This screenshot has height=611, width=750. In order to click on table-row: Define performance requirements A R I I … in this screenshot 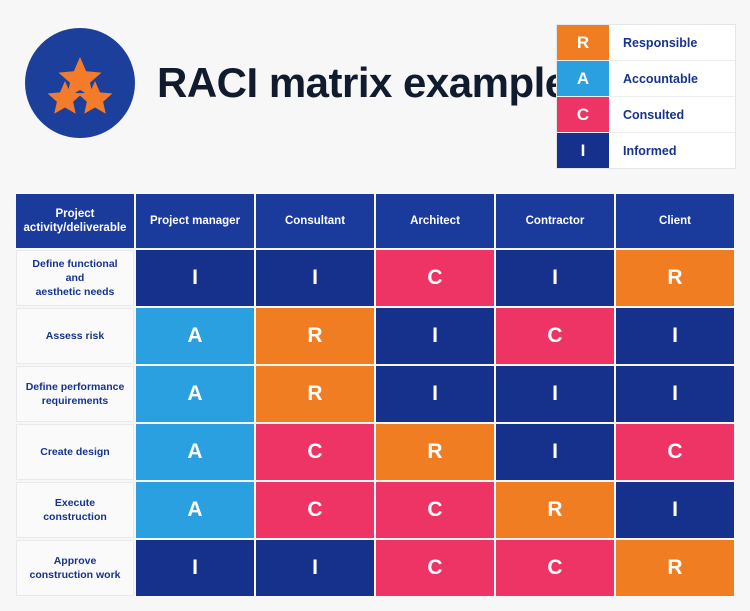, I will do `click(375, 394)`.